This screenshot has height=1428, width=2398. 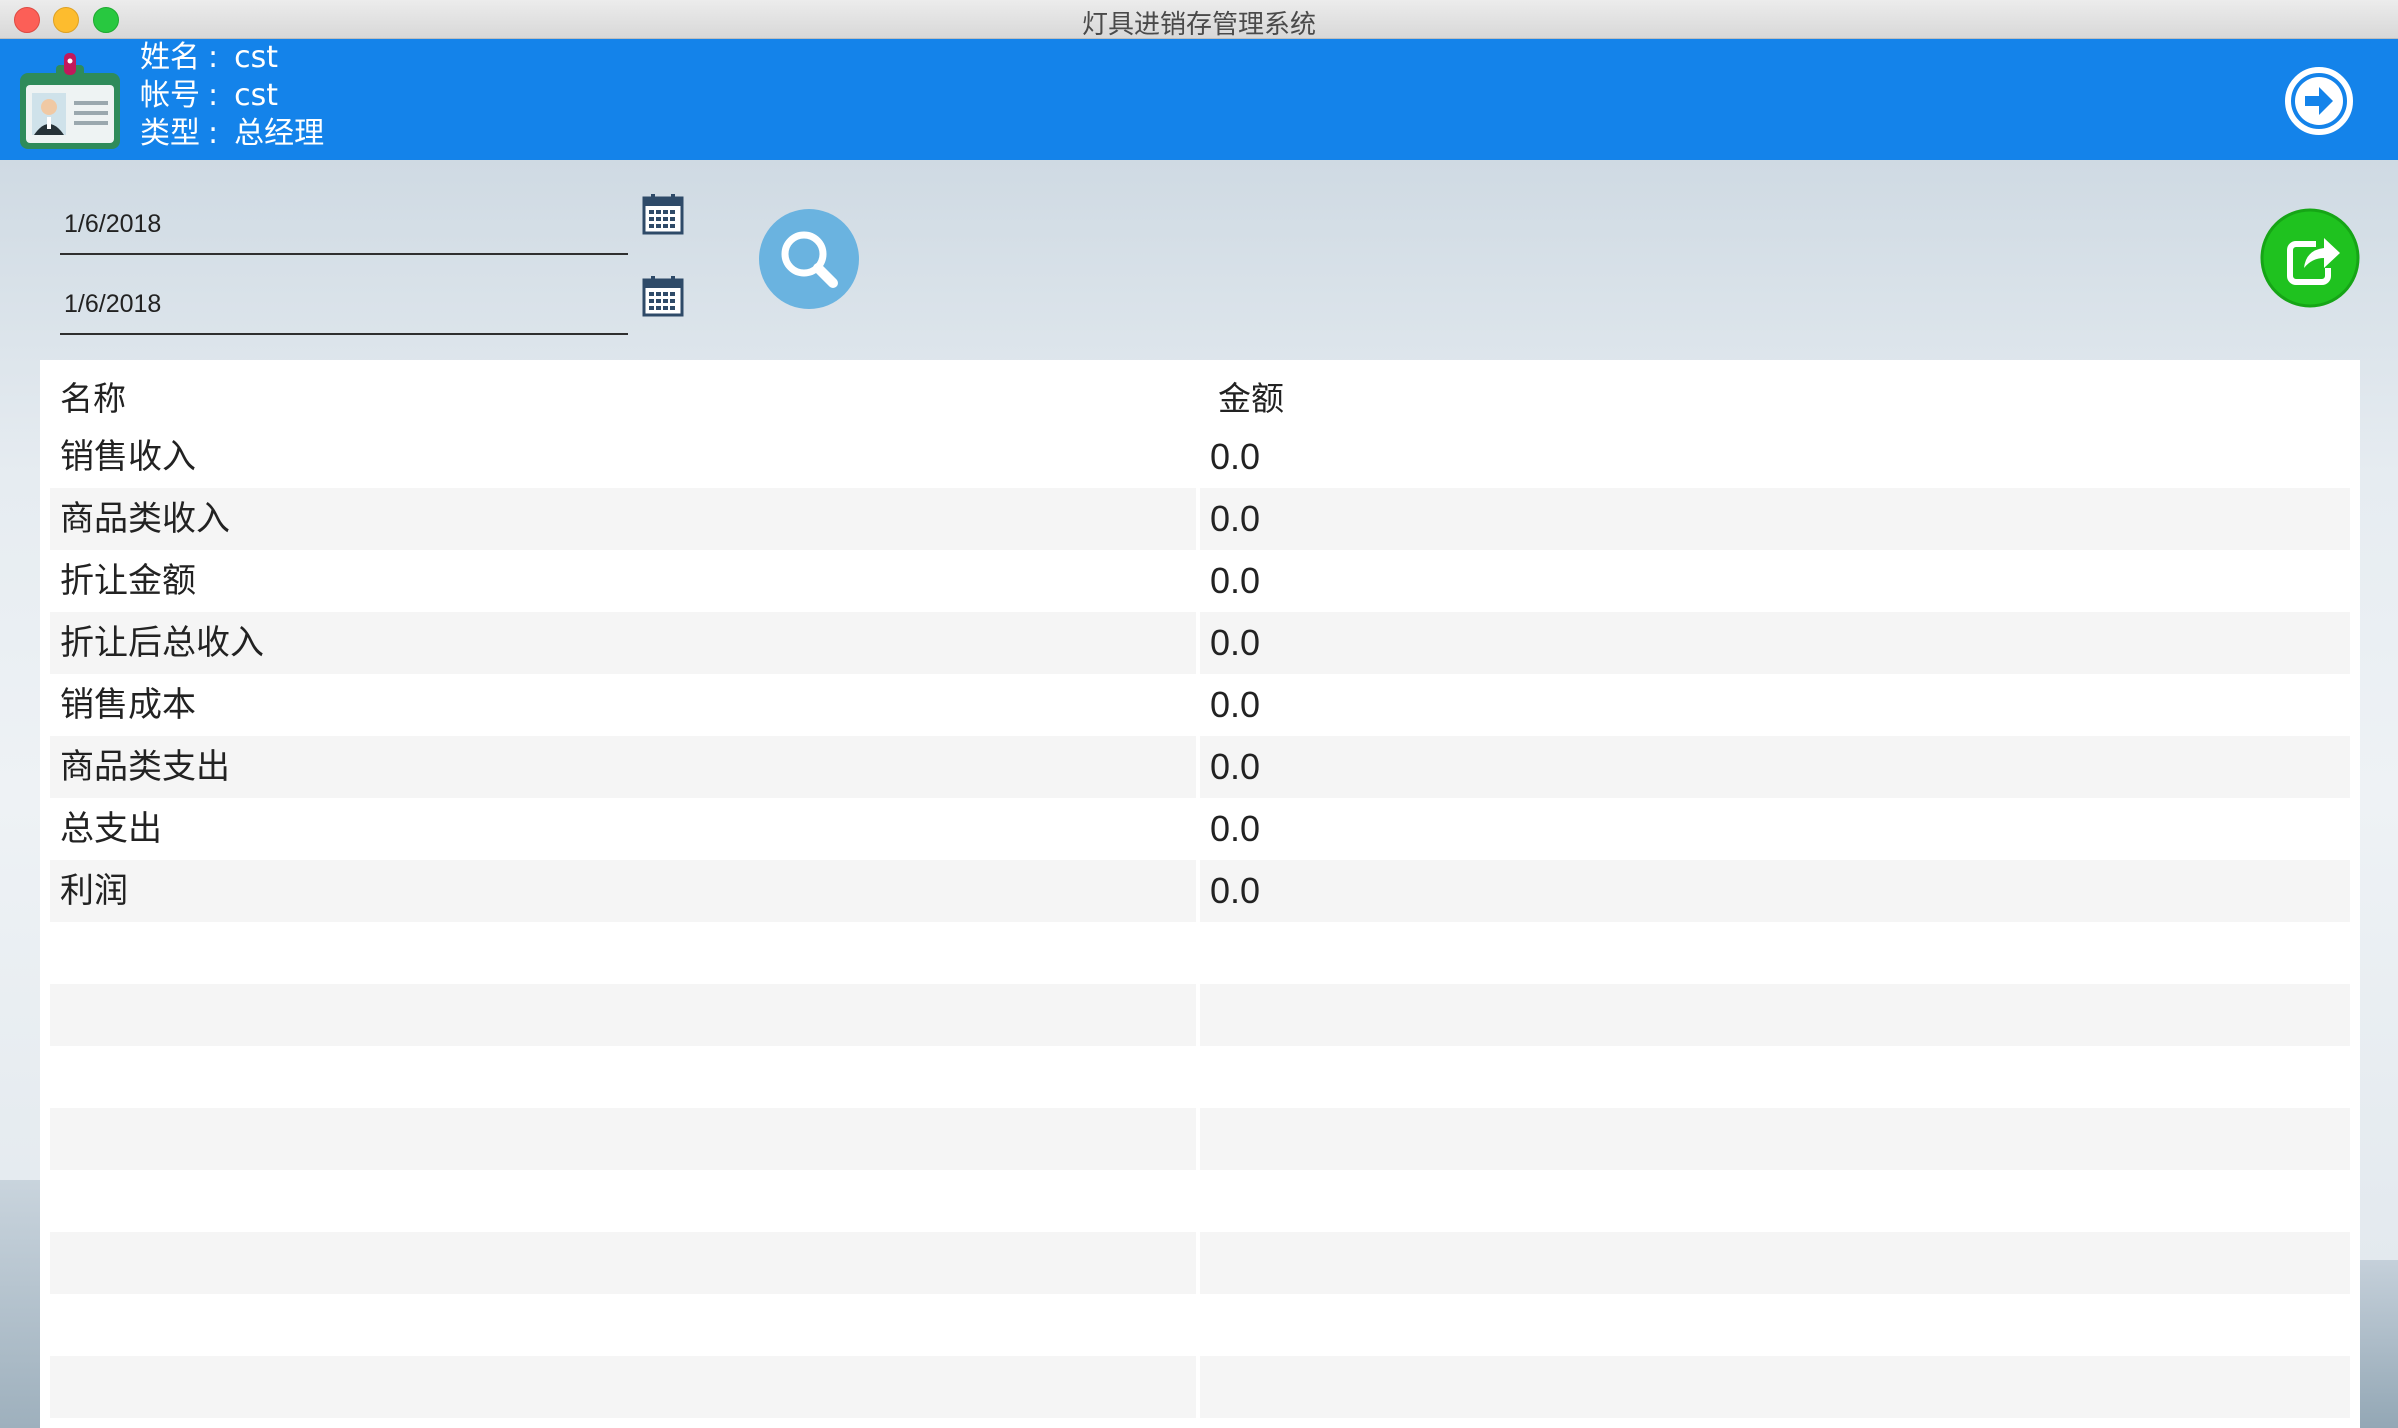 What do you see at coordinates (334, 304) in the screenshot?
I see `end-date-input` at bounding box center [334, 304].